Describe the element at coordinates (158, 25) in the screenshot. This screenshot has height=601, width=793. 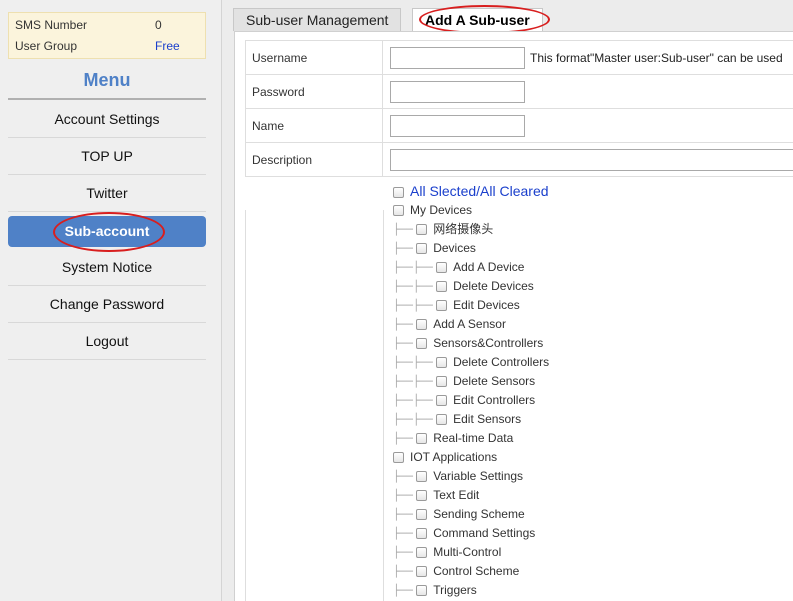
I see `sms-number-value: 0` at that location.